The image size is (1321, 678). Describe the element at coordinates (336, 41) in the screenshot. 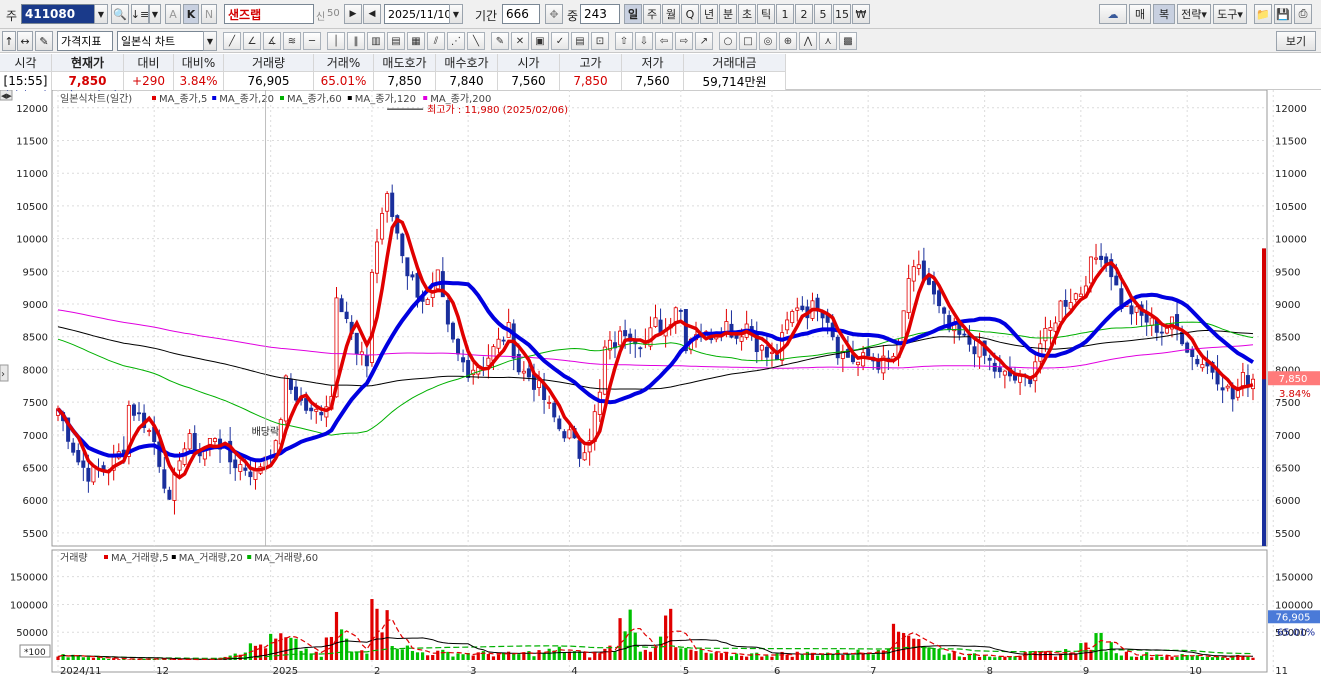

I see `draw-tool-icon-5: │` at that location.